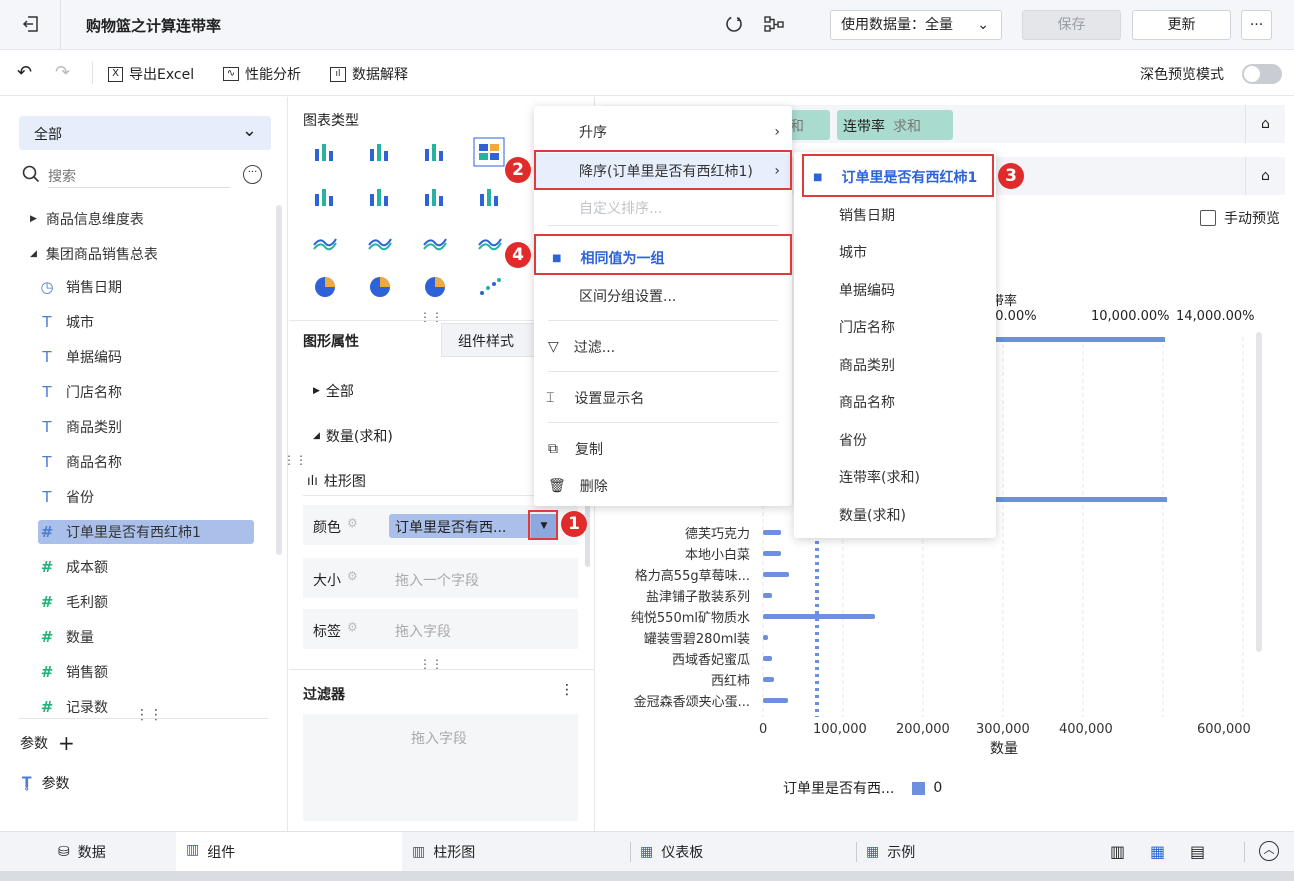  What do you see at coordinates (437, 580) in the screenshot?
I see `size-drop-zone: 拖入一个字段` at bounding box center [437, 580].